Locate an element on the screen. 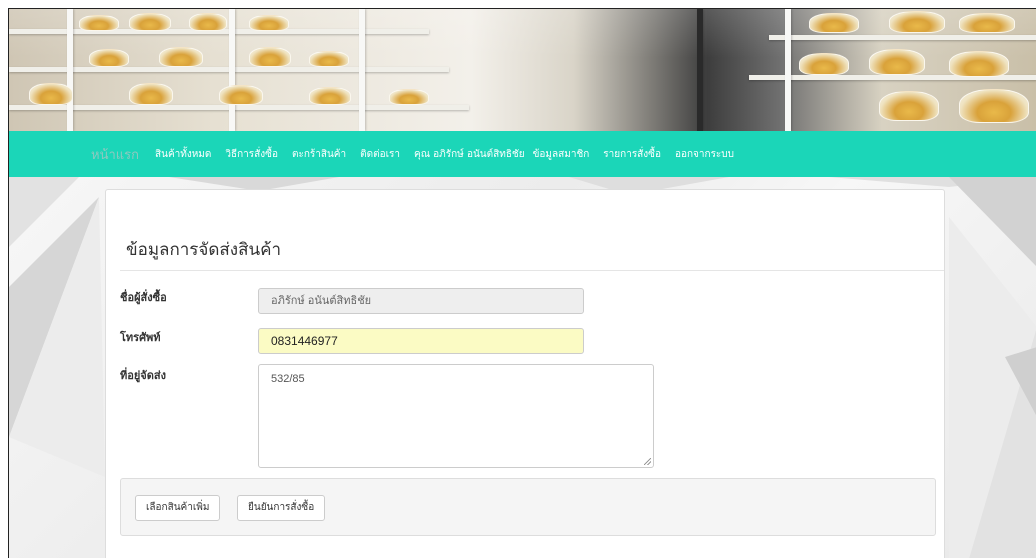 The width and height of the screenshot is (1036, 558). form-actions: เลือกสินค้าเพิ่ม ยืนยันการสั่งซื้อ is located at coordinates (528, 507).